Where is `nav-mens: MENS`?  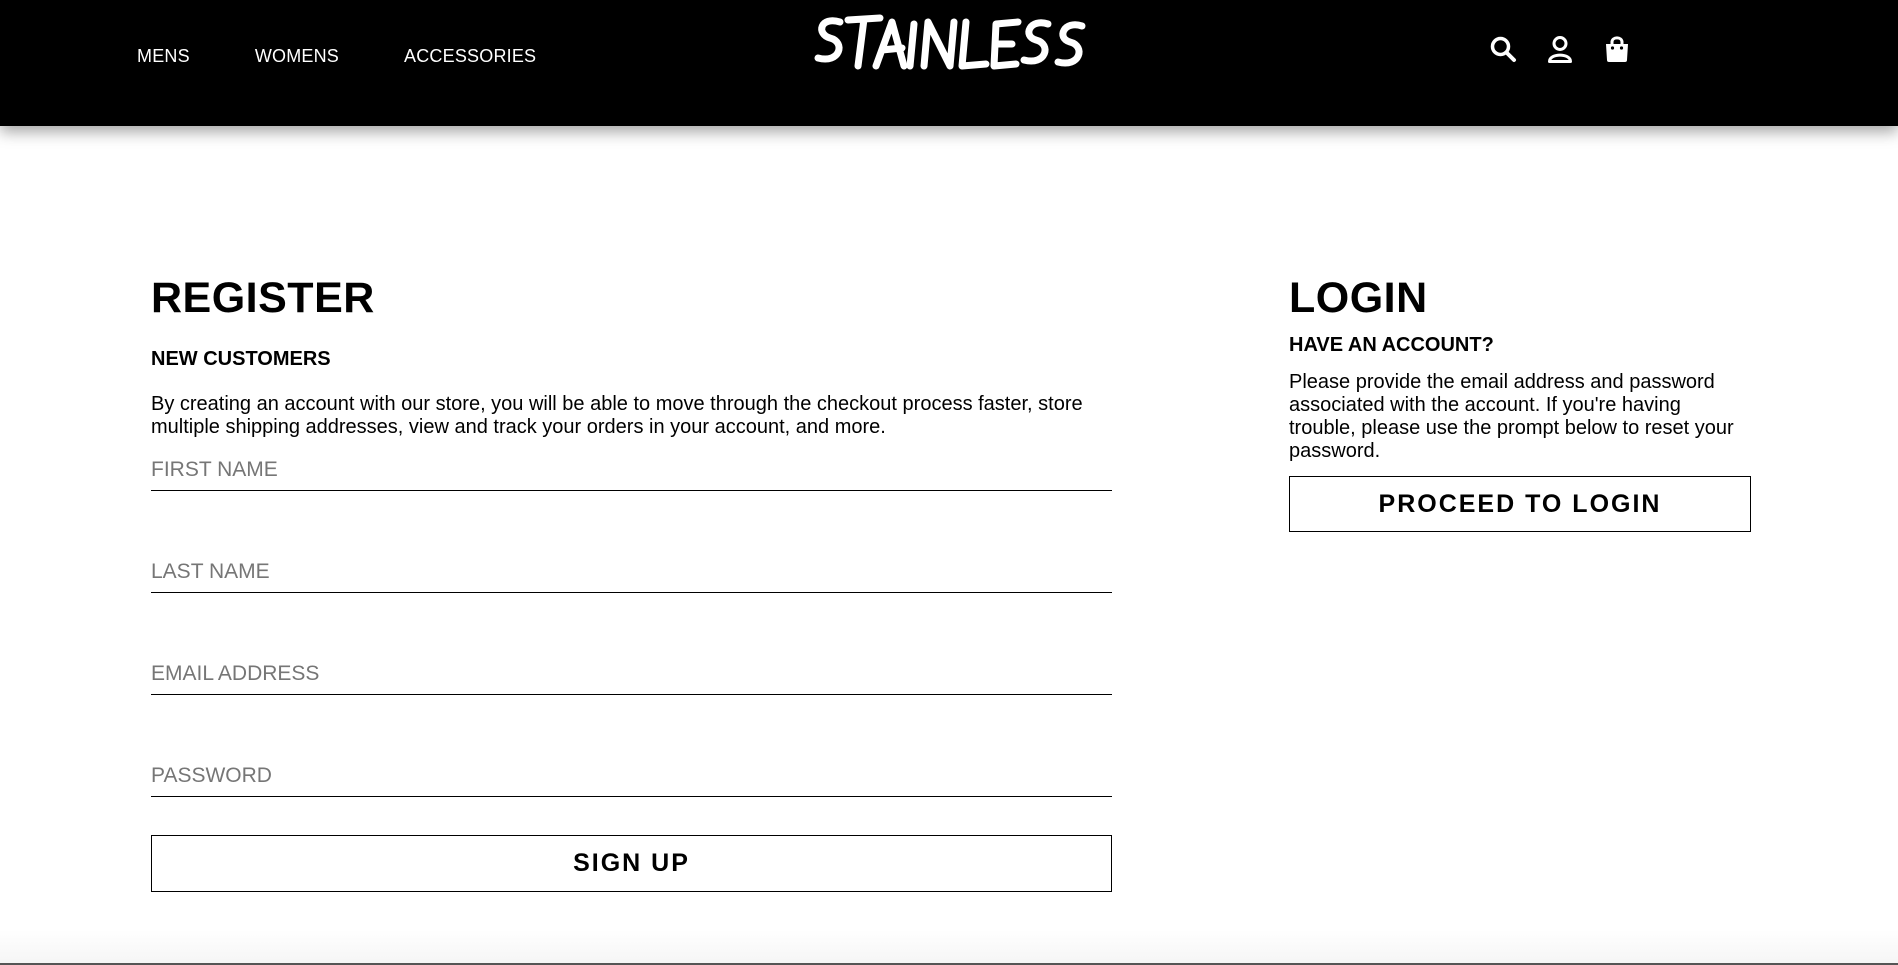
nav-mens: MENS is located at coordinates (163, 56).